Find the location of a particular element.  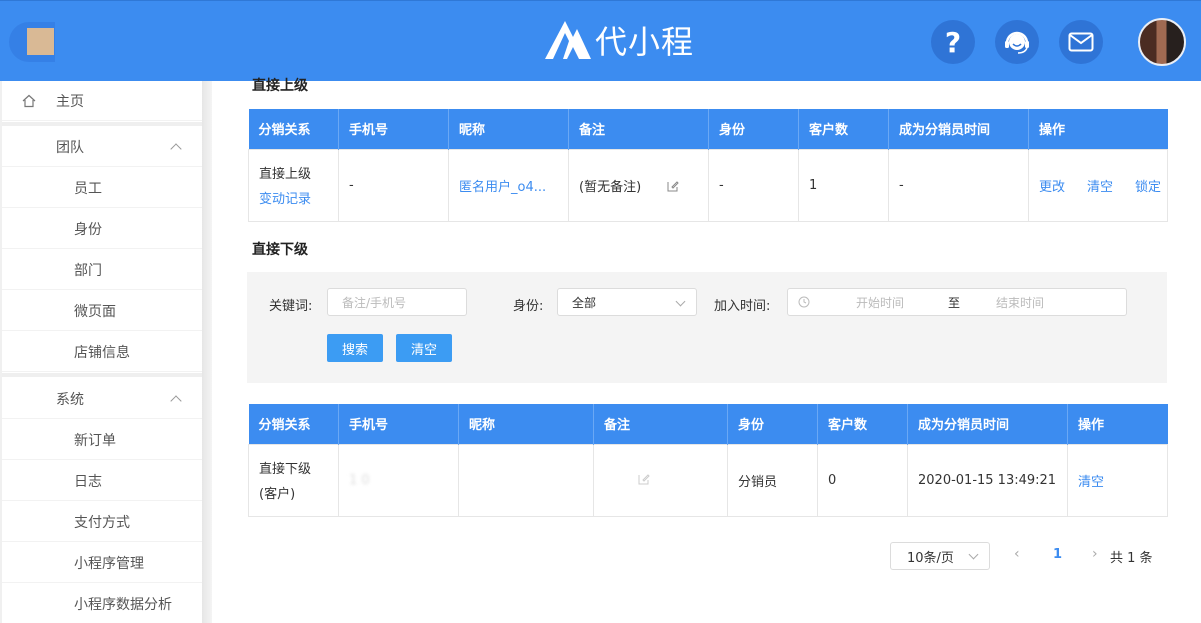

customers-cell: 0 is located at coordinates (862, 480).